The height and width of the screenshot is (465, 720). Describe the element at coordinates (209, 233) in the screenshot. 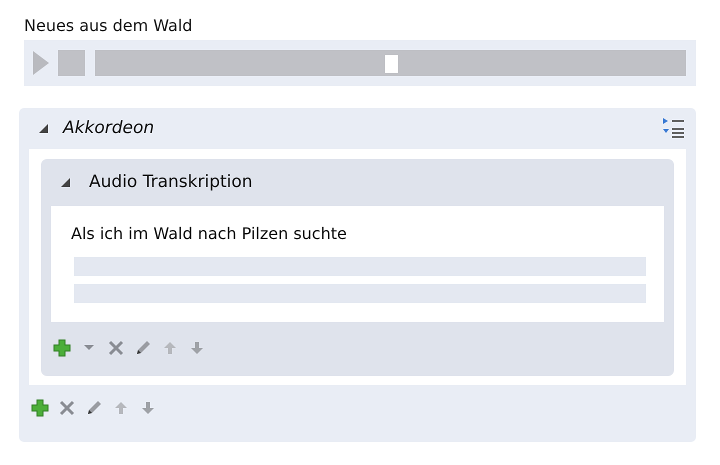

I see `transcript-text: Als ich im Wald nach Pilzen suchte` at that location.